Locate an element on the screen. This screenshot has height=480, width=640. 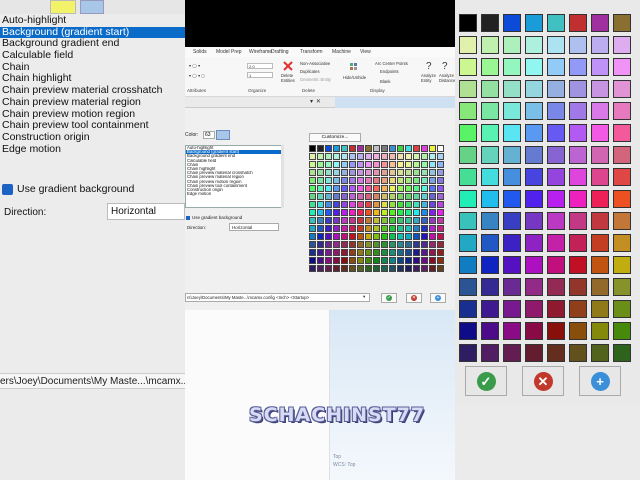
arc-center-points-label: Arc Center Points is located at coordinates (391, 63).